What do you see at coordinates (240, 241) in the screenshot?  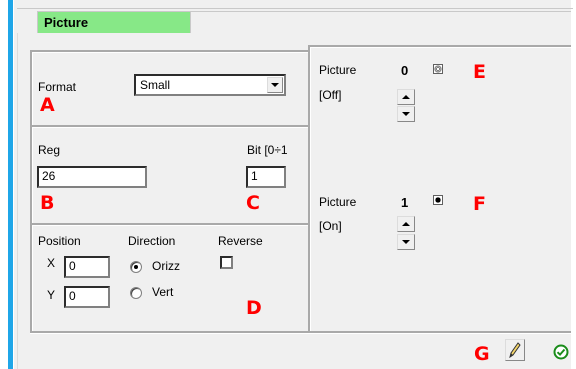 I see `reverse-label: Reverse` at bounding box center [240, 241].